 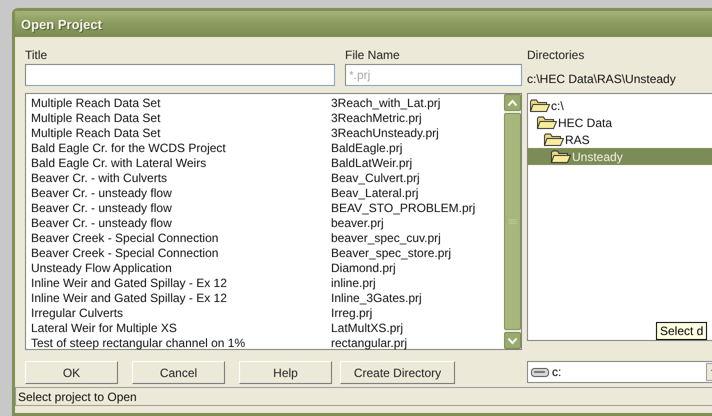 What do you see at coordinates (512, 221) in the screenshot?
I see `grip-icon` at bounding box center [512, 221].